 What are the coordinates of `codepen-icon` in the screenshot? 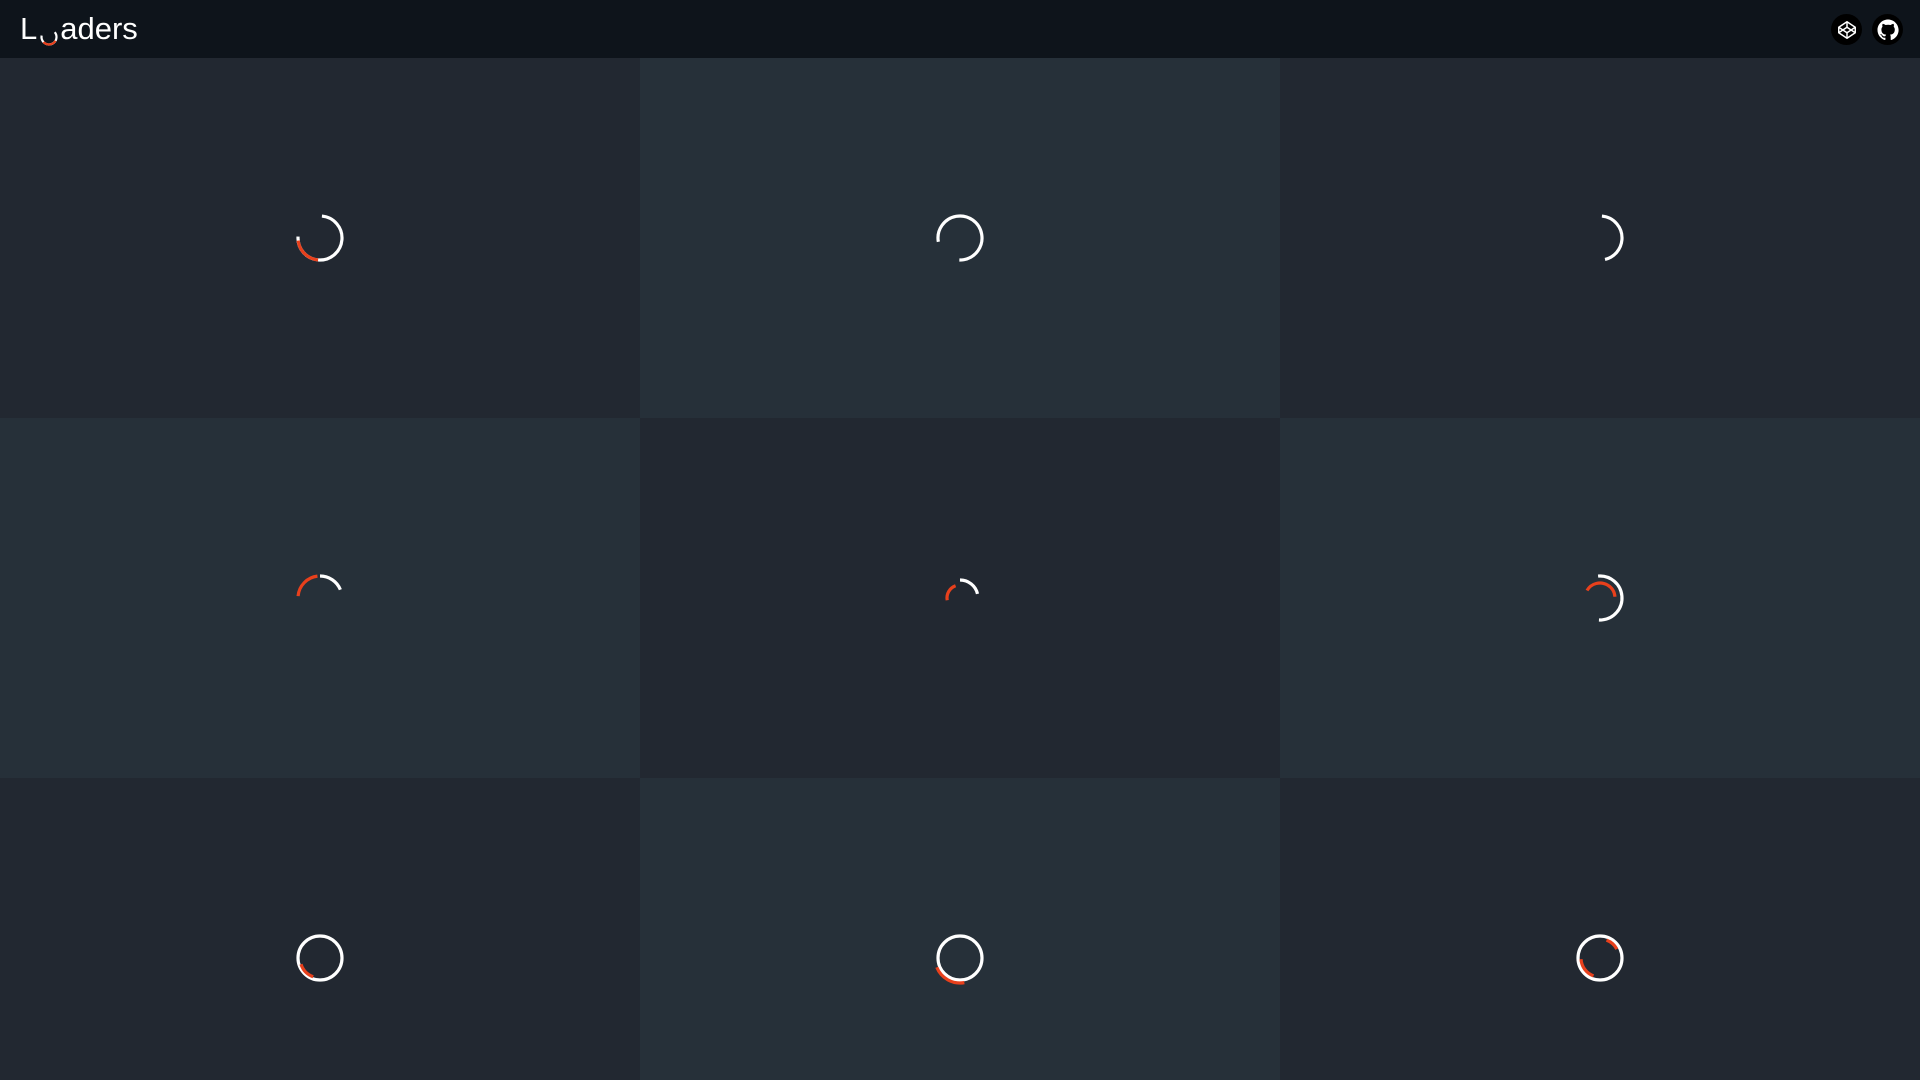 It's located at (1846, 29).